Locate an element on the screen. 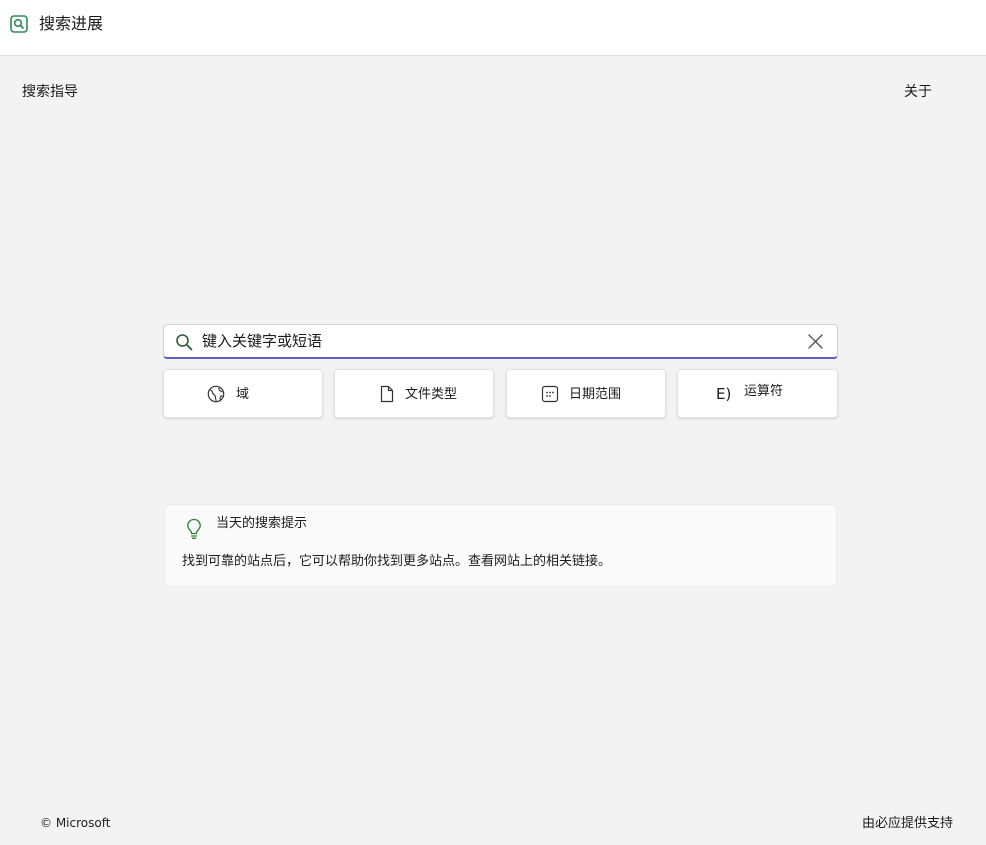 This screenshot has width=986, height=845. search-box is located at coordinates (500, 341).